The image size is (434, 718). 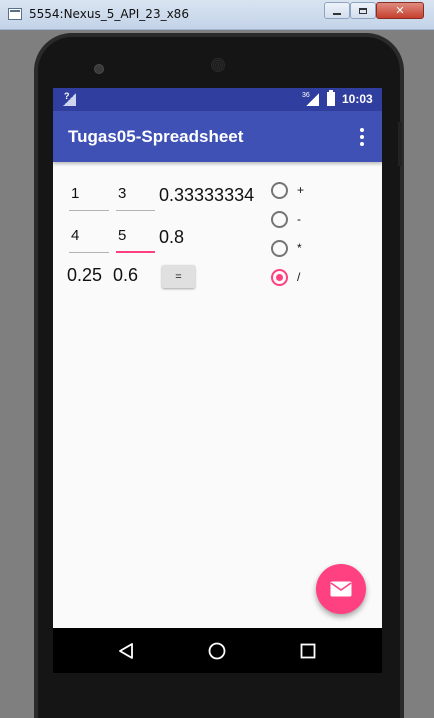 I want to click on home-button, so click(x=217, y=651).